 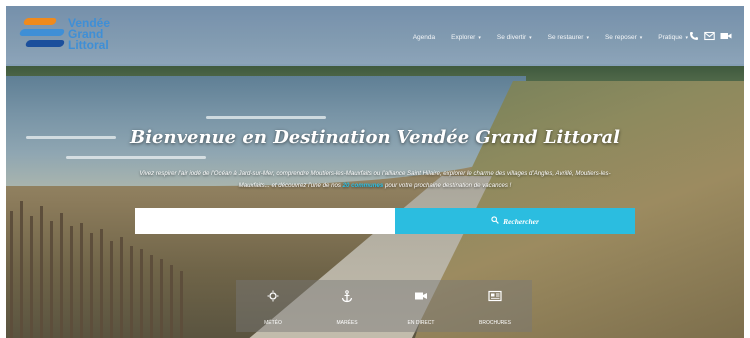 I want to click on quick-links: MÉTÉO MARÉES EN DIRECT BROCHURES, so click(x=384, y=306).